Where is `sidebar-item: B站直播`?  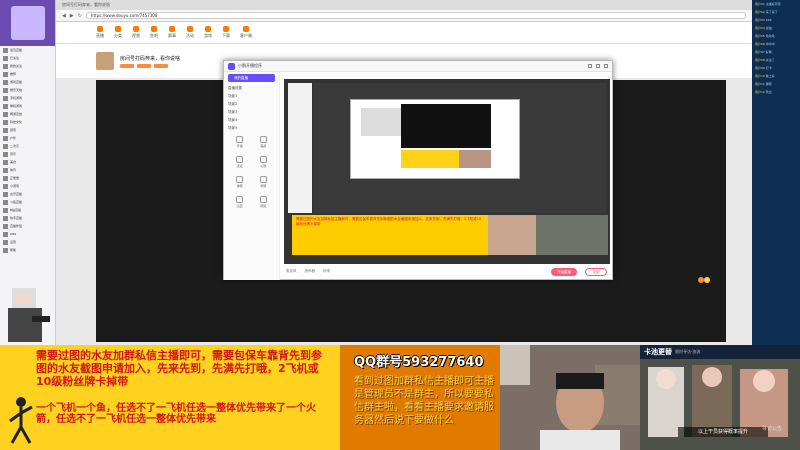 sidebar-item: B站直播 is located at coordinates (27, 210).